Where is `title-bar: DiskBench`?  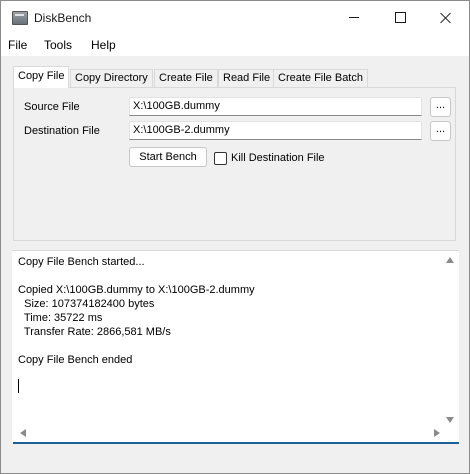 title-bar: DiskBench is located at coordinates (235, 17).